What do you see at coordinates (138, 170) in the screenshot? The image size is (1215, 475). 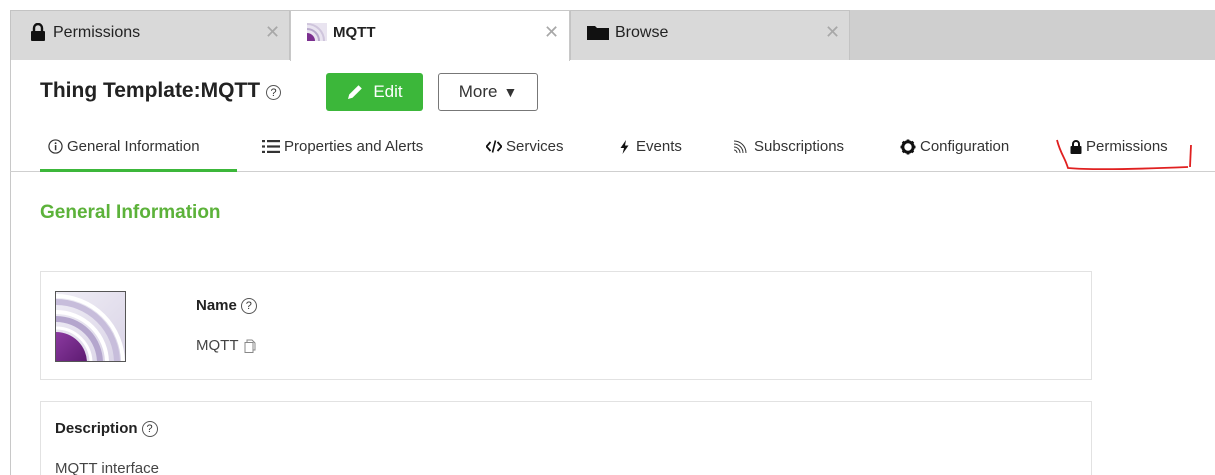 I see `active-tab-indicator` at bounding box center [138, 170].